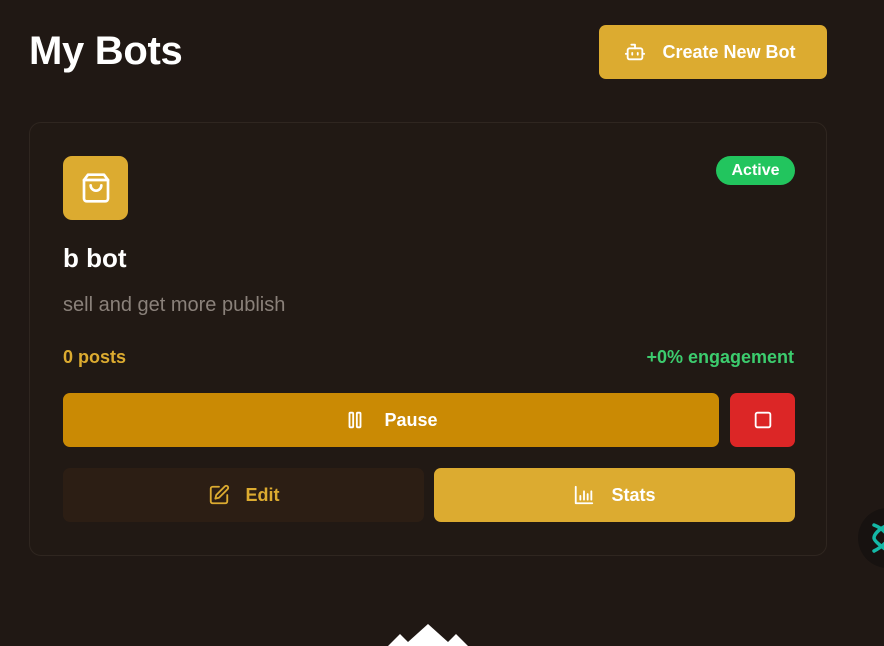 This screenshot has height=646, width=884. Describe the element at coordinates (729, 51) in the screenshot. I see `create-new-bot-label: Create New Bot` at that location.